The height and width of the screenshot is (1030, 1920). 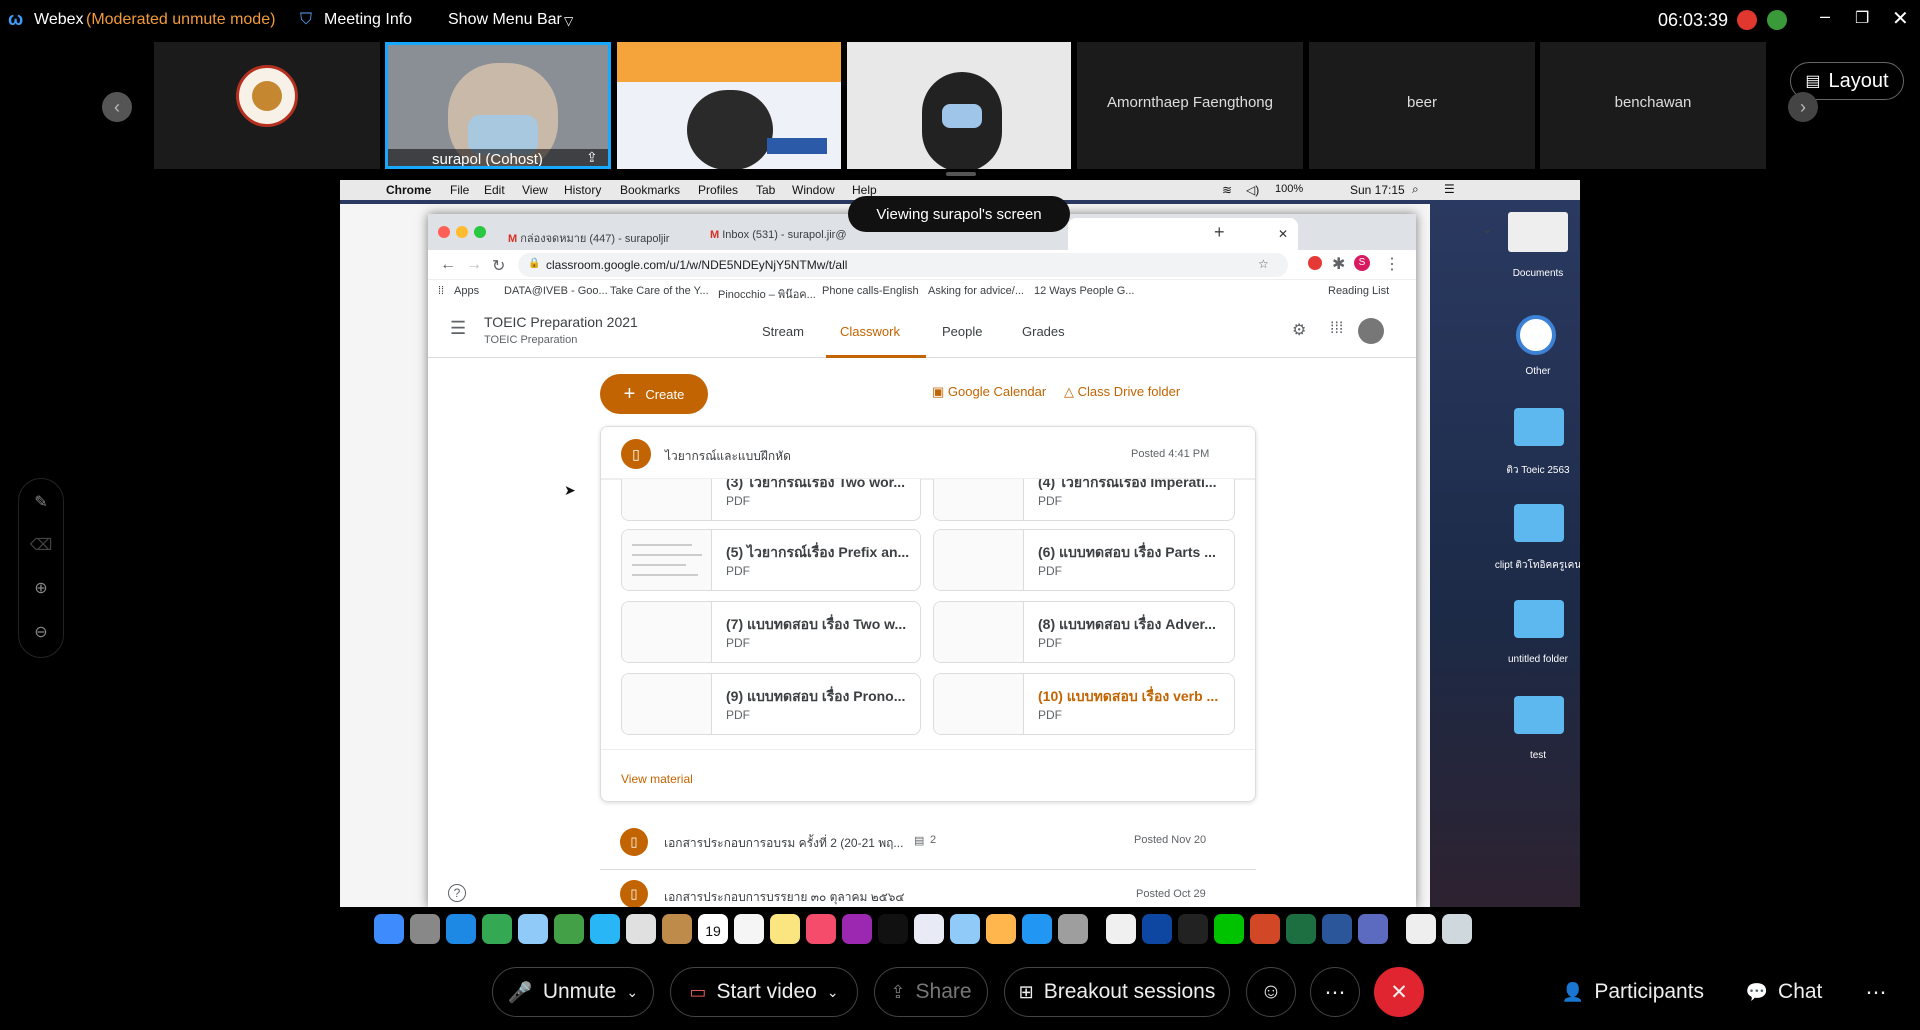 I want to click on leave-meeting-button: ✕, so click(x=1399, y=992).